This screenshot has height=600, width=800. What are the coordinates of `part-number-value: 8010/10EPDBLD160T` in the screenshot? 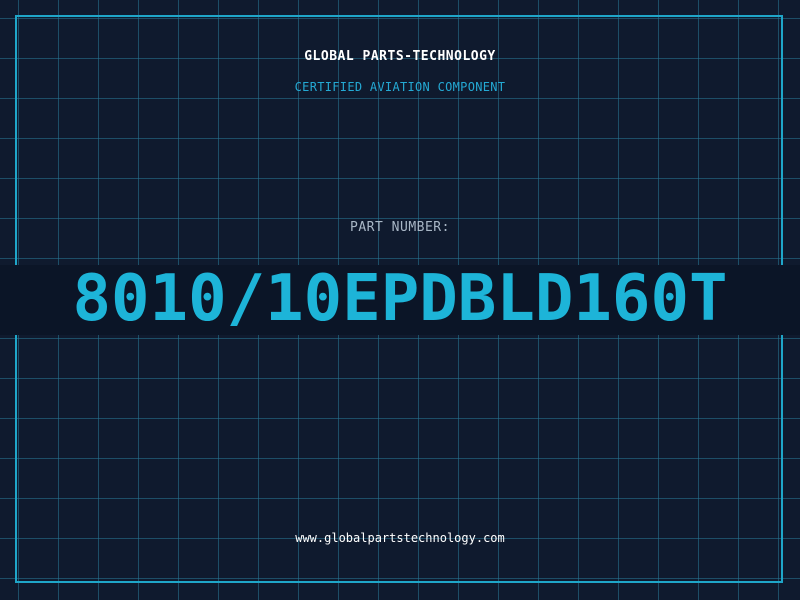 It's located at (400, 299).